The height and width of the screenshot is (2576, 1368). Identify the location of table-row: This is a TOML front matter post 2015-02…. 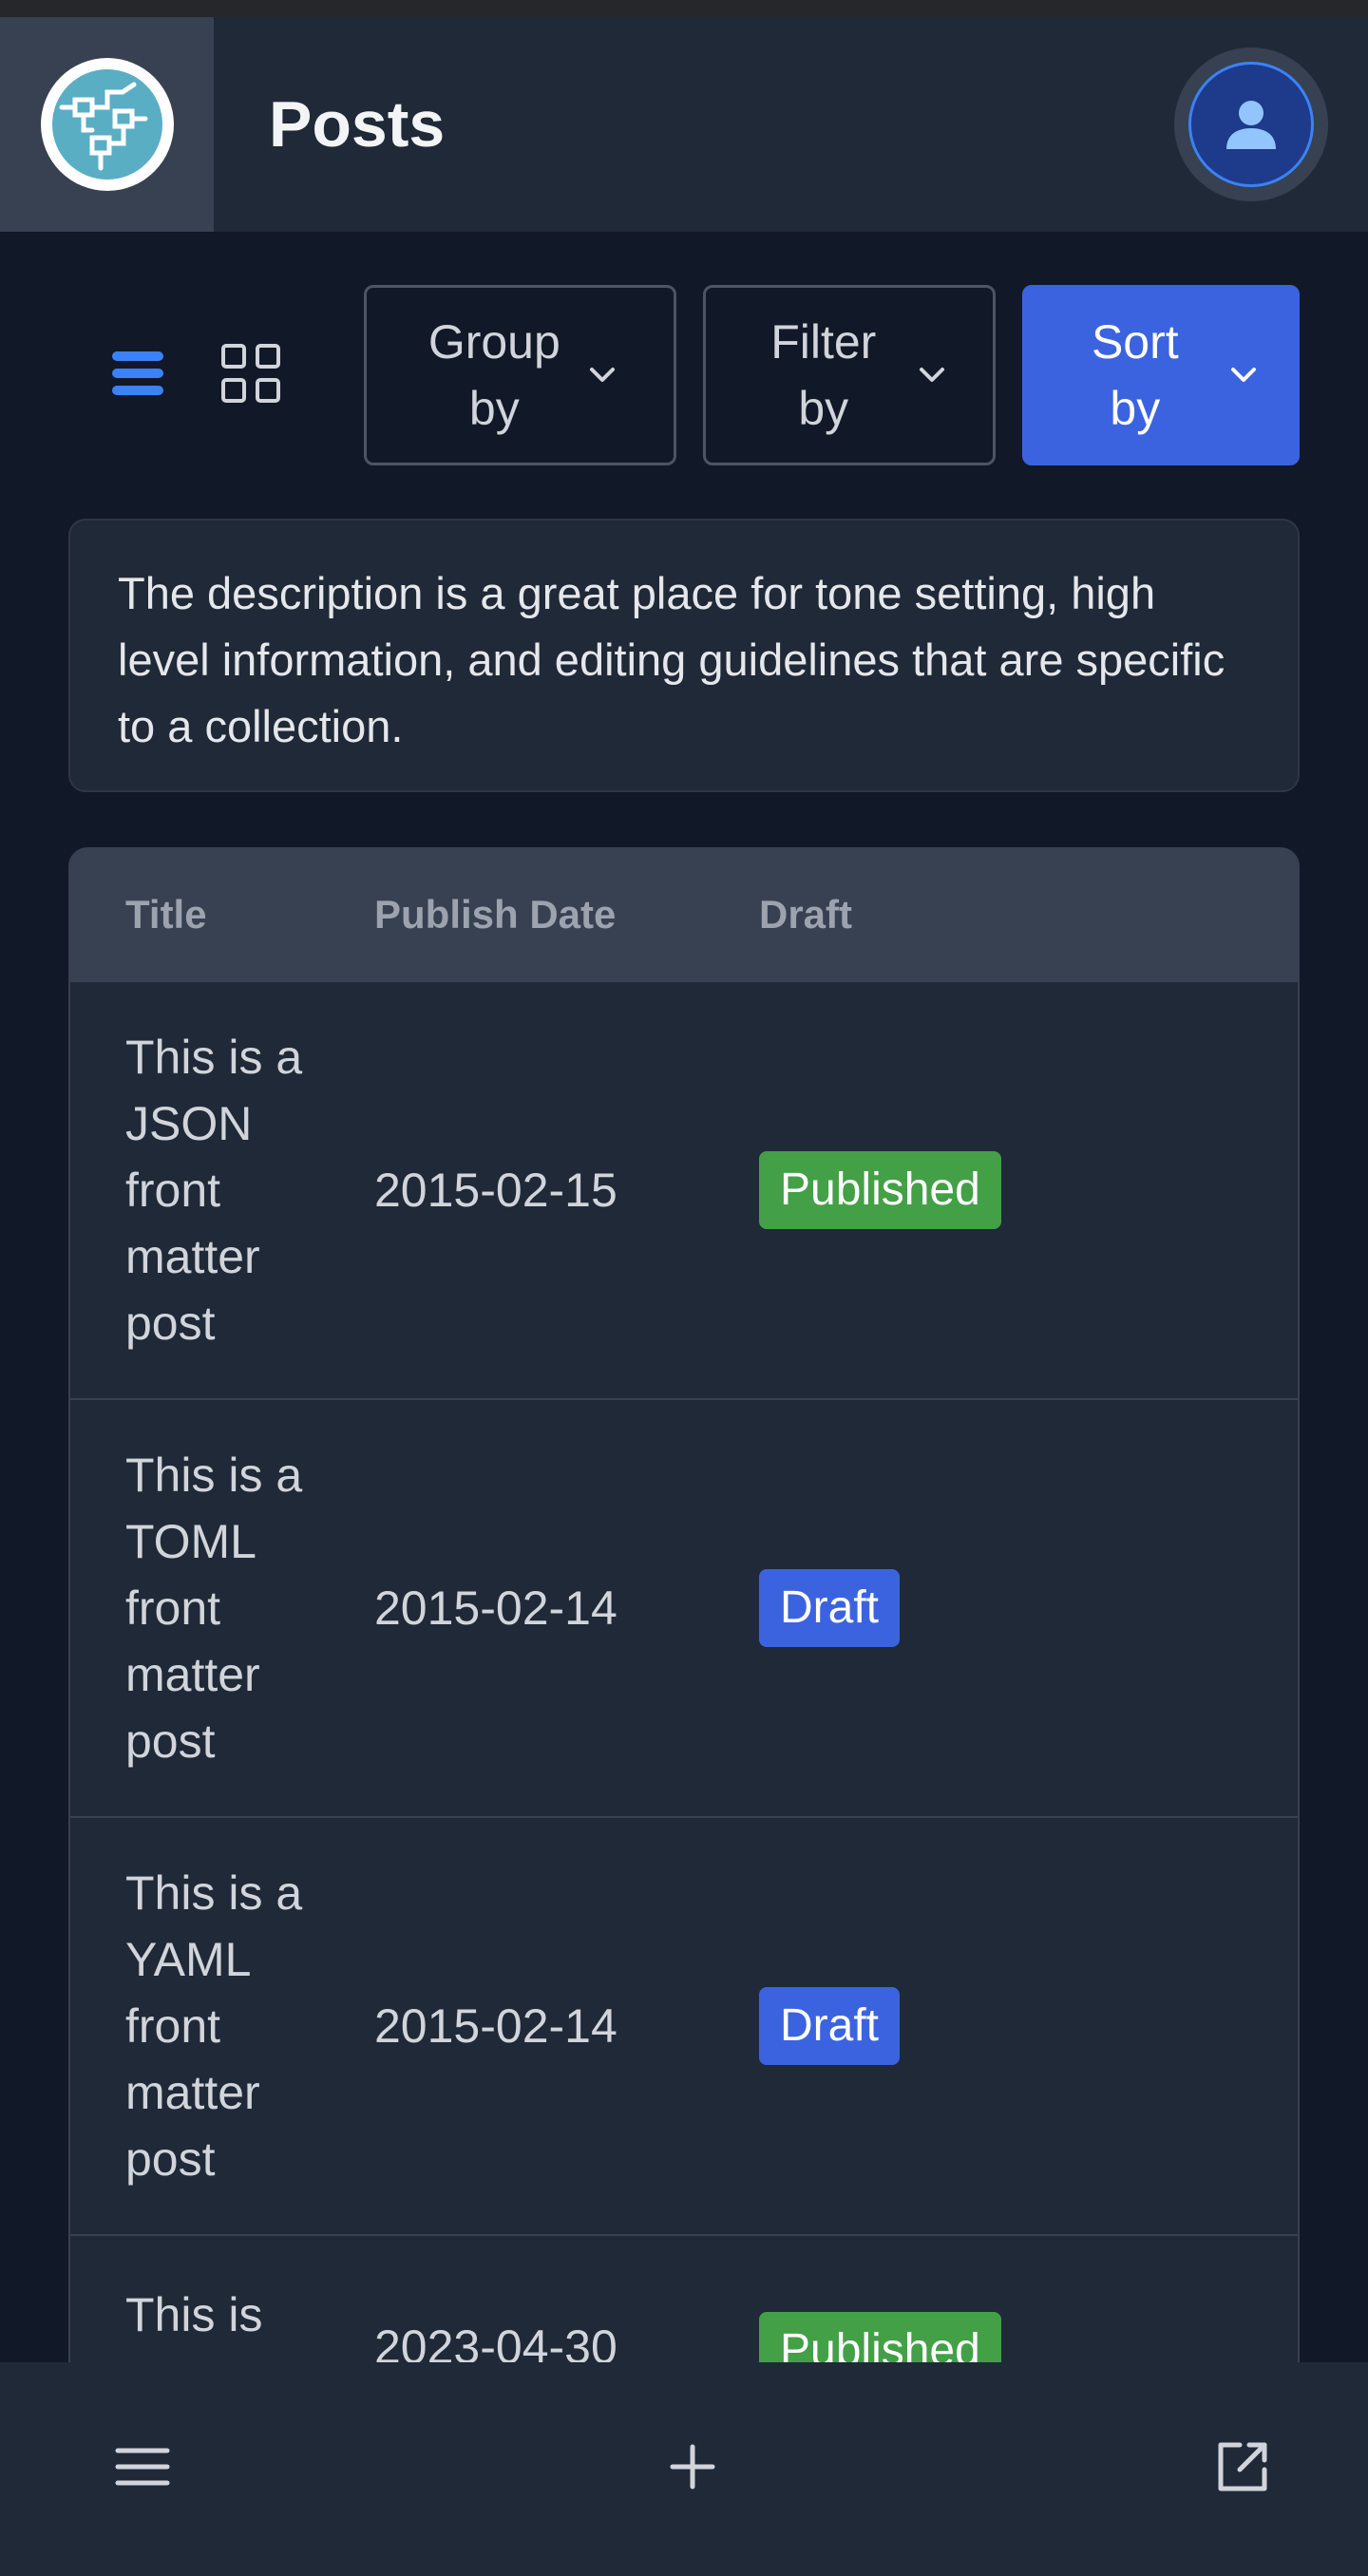
(684, 1609).